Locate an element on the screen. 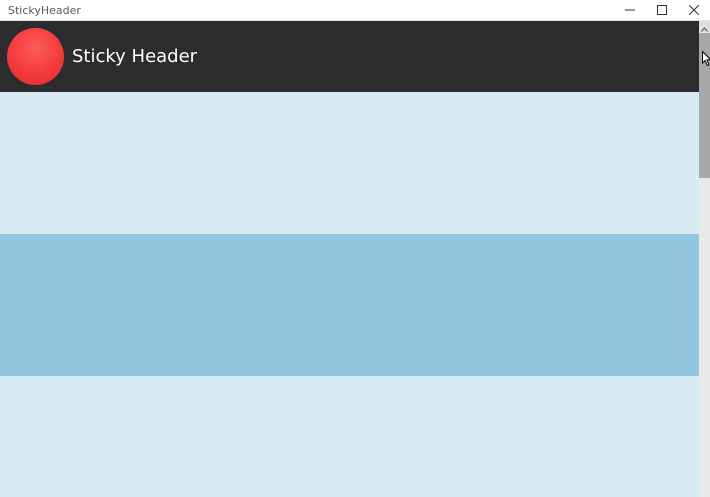  title-bar: StickyHeader is located at coordinates (355, 10).